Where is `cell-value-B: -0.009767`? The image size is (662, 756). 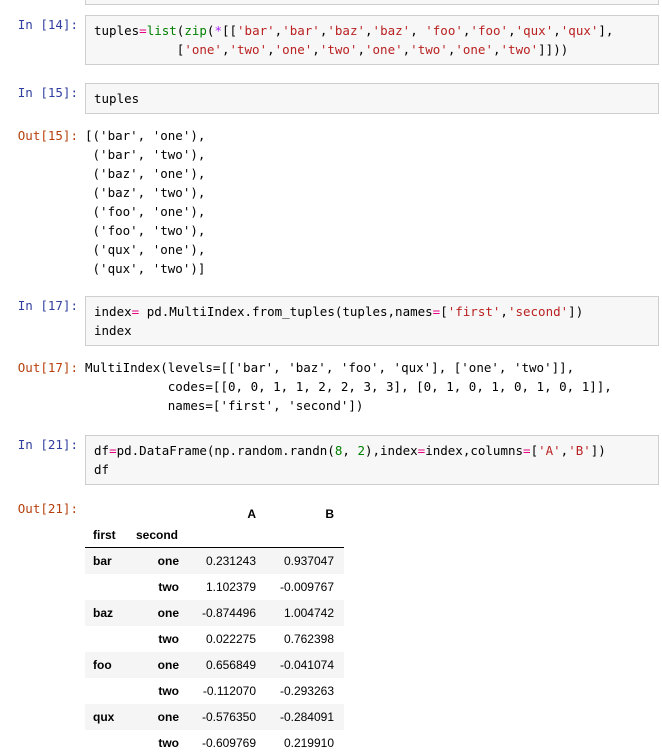
cell-value-B: -0.009767 is located at coordinates (306, 586).